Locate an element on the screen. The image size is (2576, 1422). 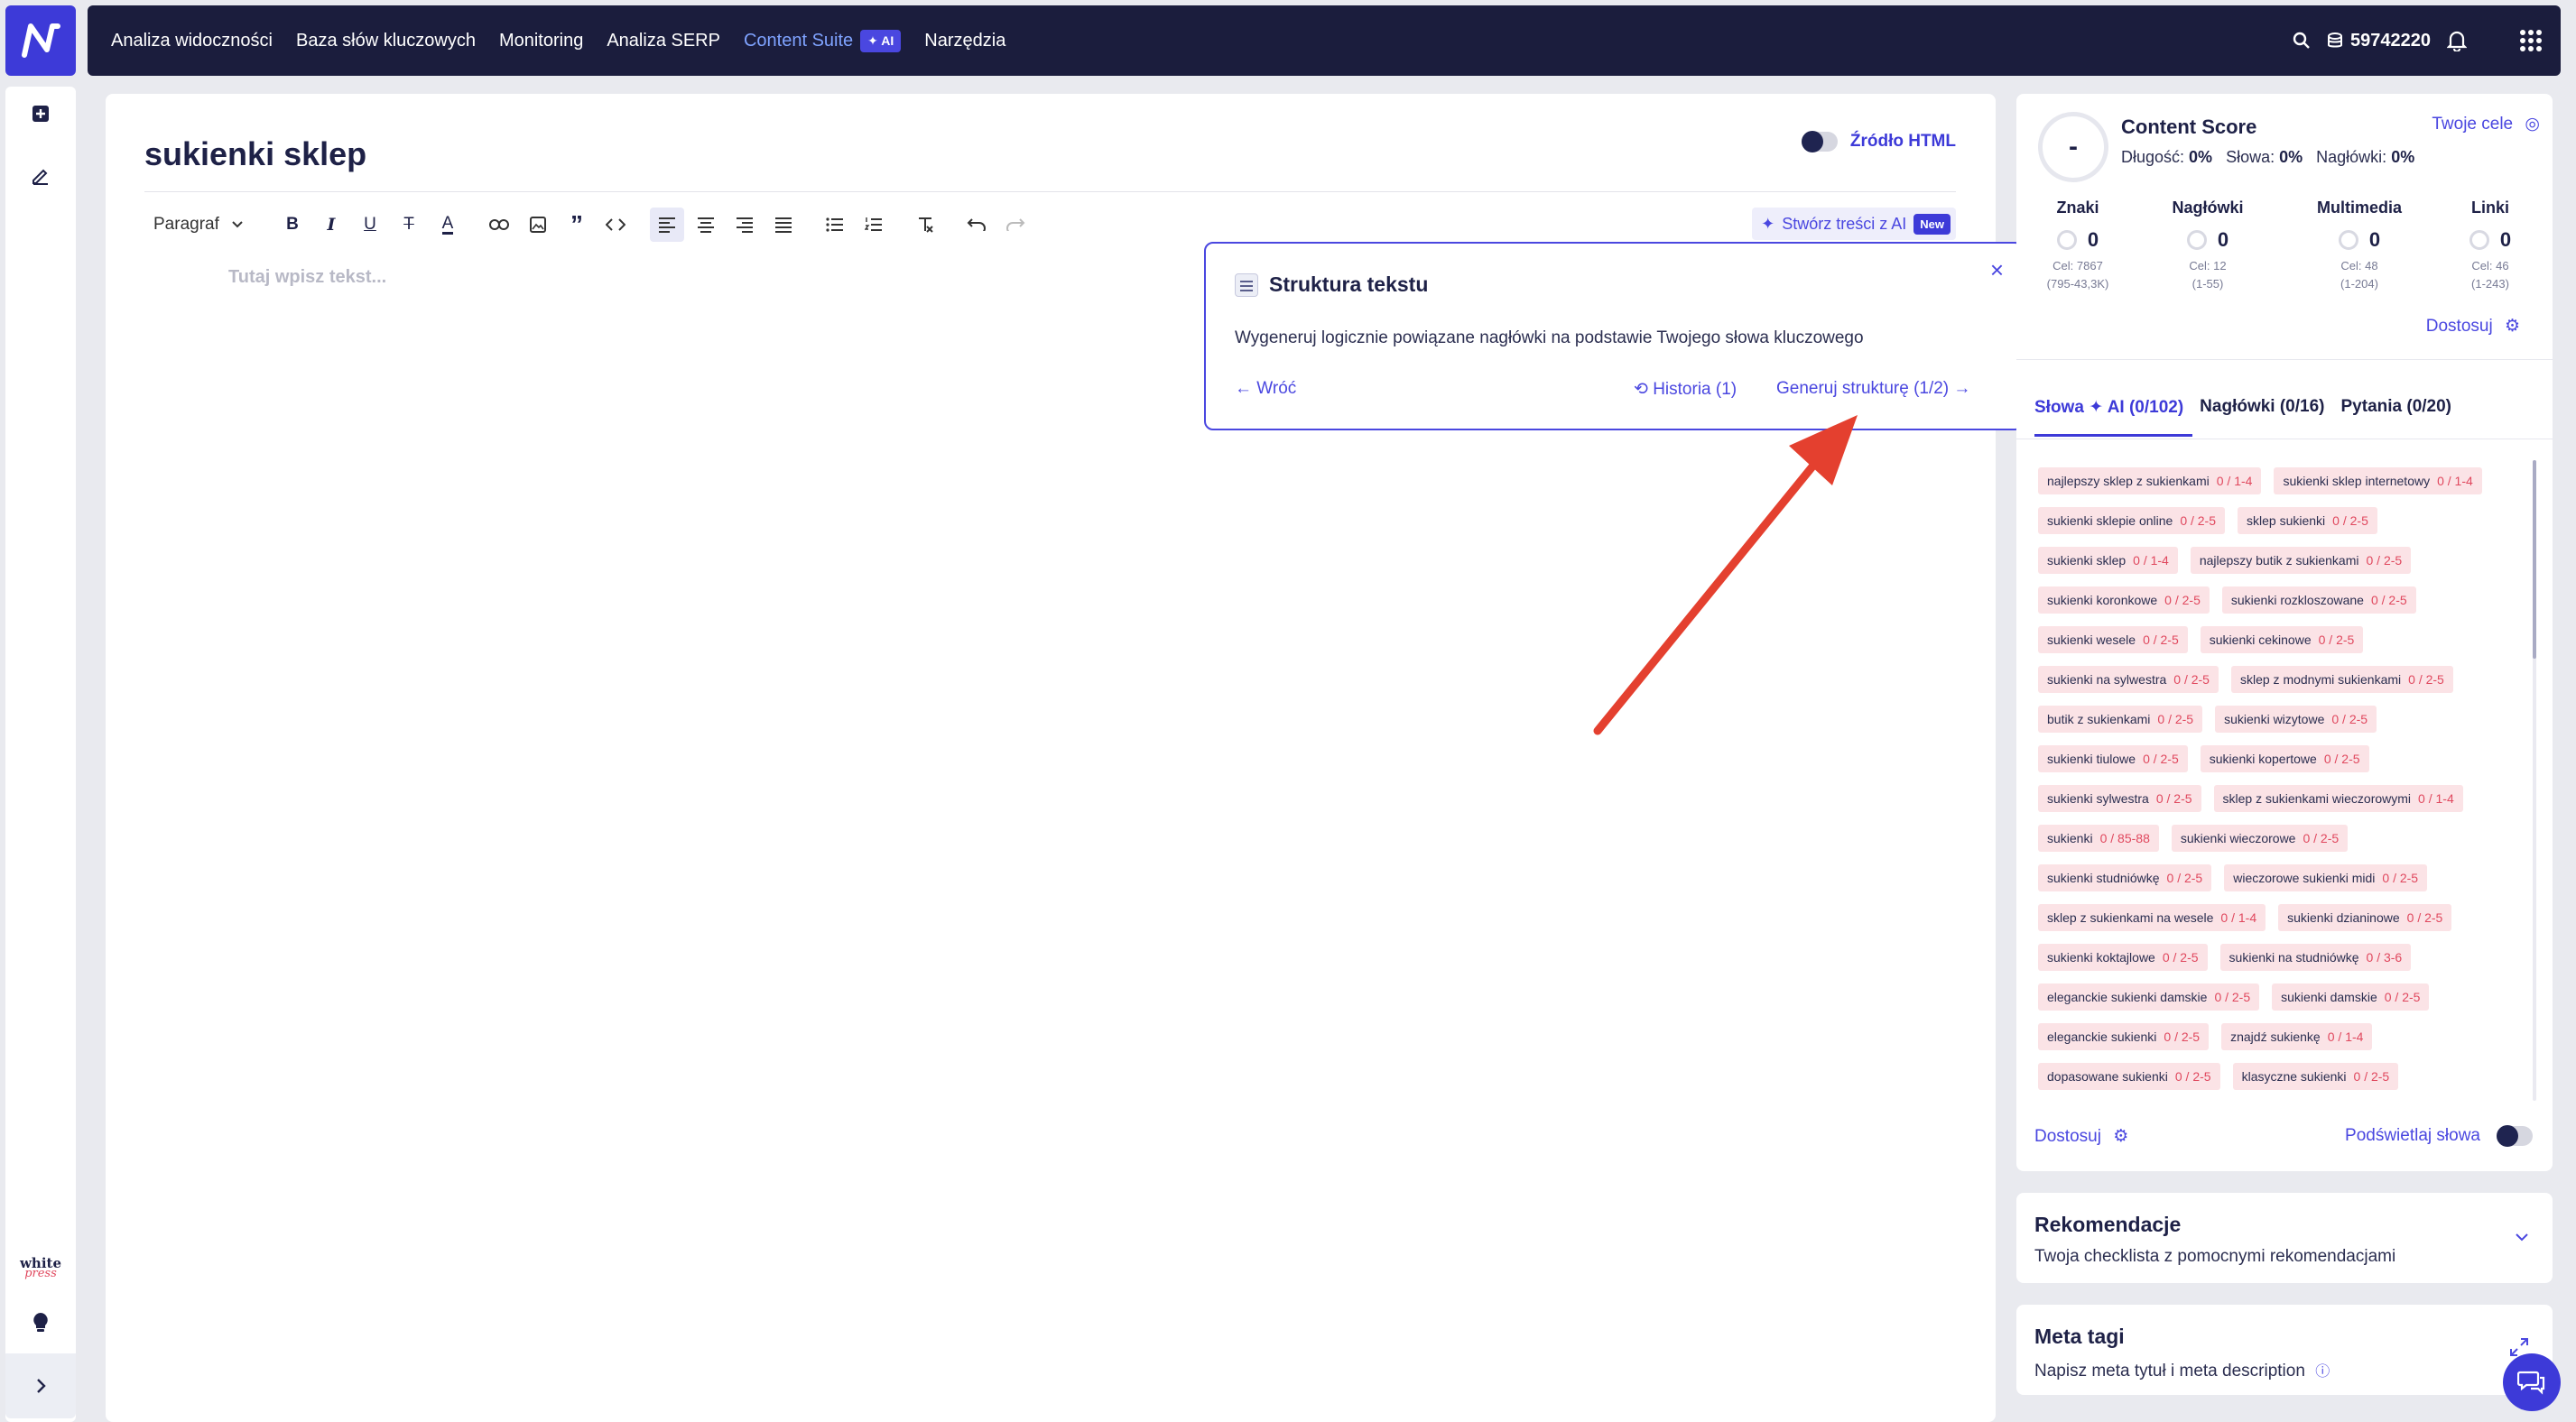
keyword-chip: najlepszy sklep z sukienkami 0 / 1-4 is located at coordinates (2150, 480).